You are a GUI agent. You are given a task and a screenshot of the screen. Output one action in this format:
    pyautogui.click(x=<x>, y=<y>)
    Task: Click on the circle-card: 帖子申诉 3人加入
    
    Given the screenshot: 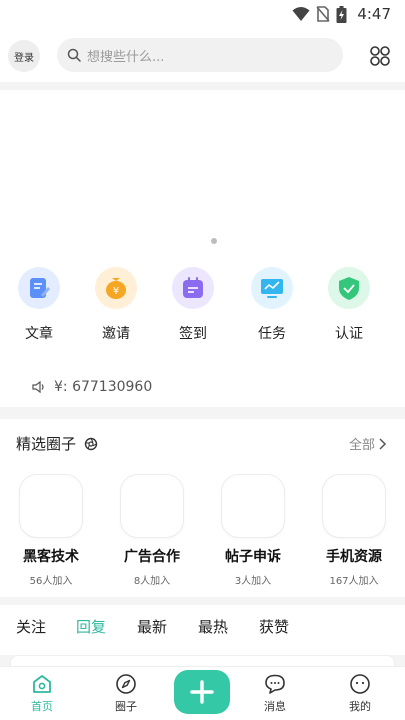 What is the action you would take?
    pyautogui.click(x=253, y=530)
    